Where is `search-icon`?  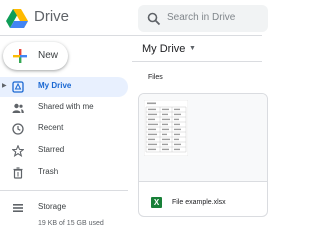 search-icon is located at coordinates (154, 19).